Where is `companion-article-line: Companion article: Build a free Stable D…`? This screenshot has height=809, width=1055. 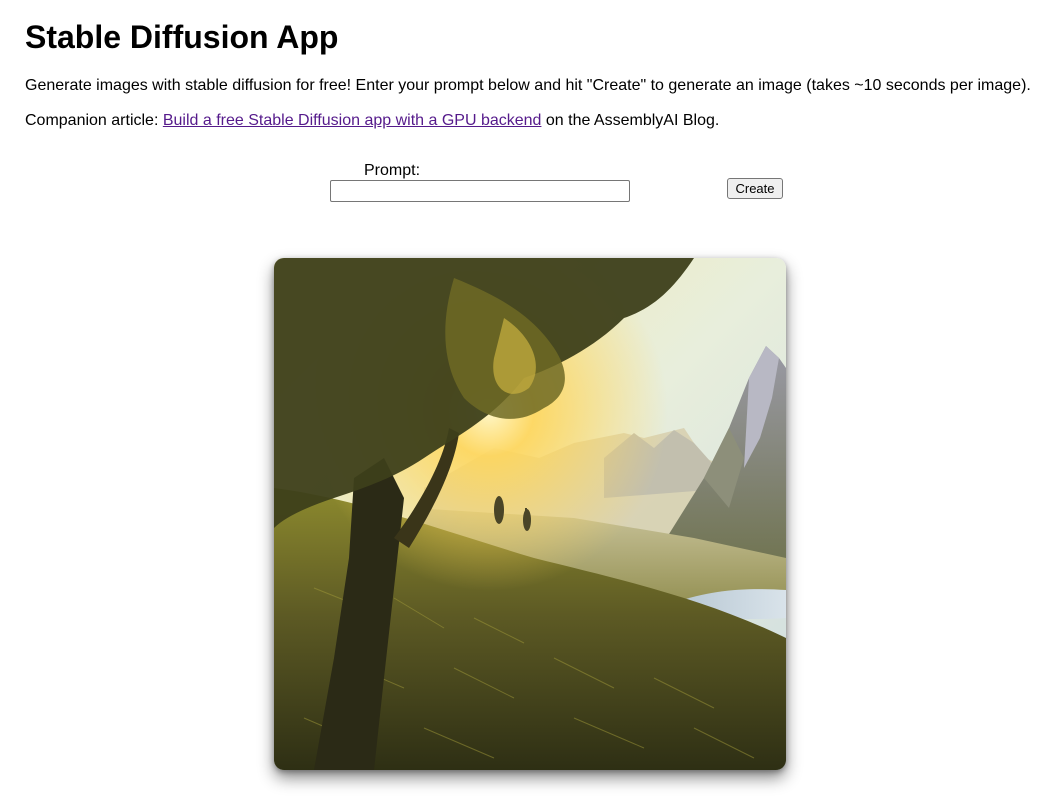
companion-article-line: Companion article: Build a free Stable D… is located at coordinates (372, 121).